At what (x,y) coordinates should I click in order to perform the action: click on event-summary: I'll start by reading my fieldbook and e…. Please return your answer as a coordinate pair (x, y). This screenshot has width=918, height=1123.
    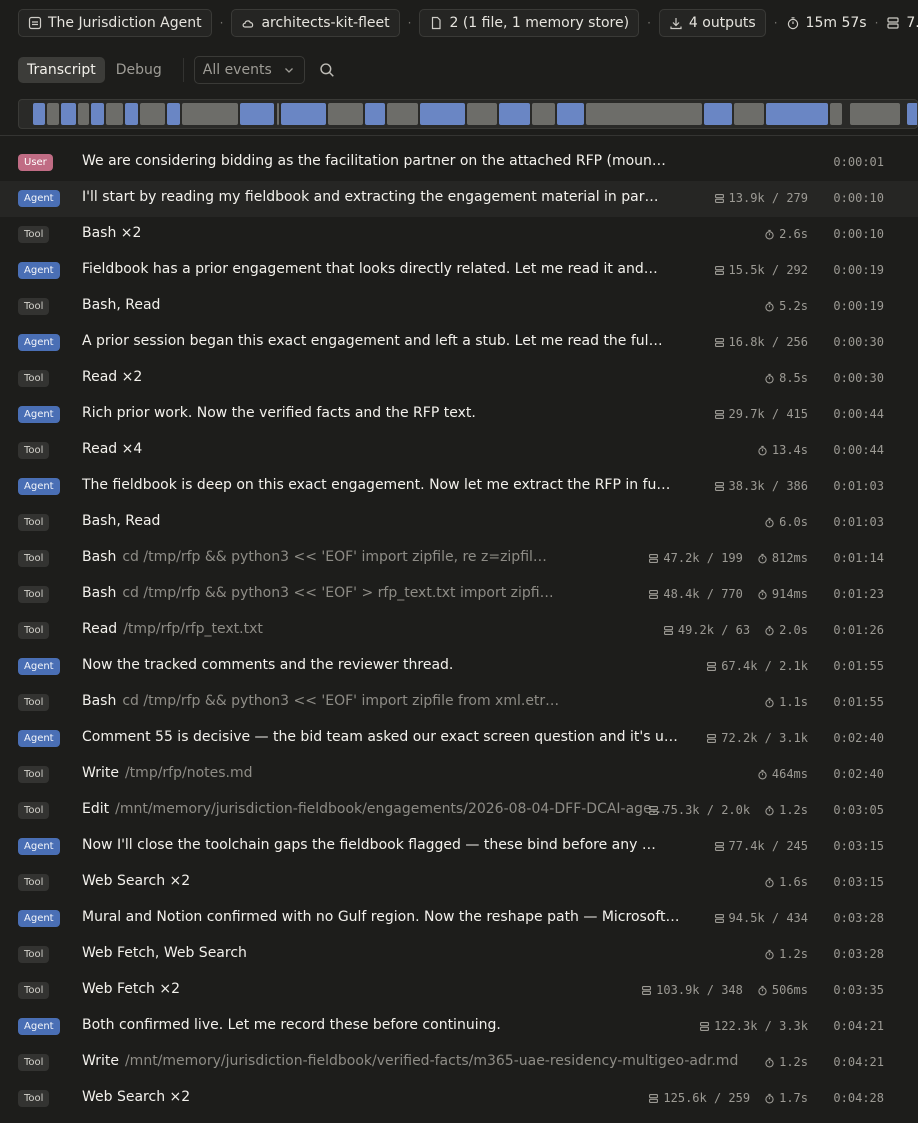
    Looking at the image, I should click on (370, 197).